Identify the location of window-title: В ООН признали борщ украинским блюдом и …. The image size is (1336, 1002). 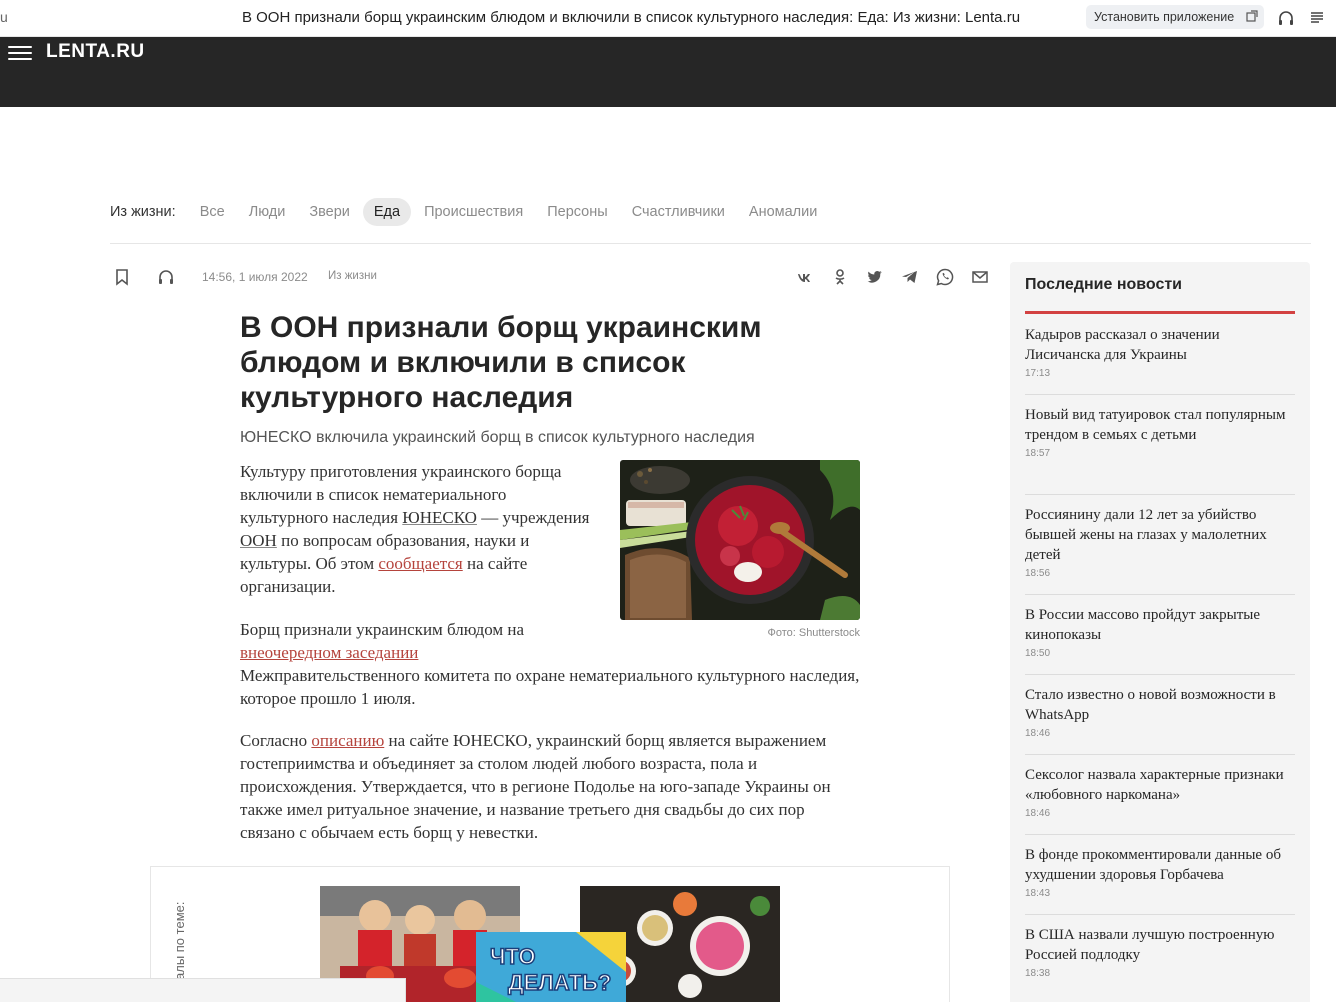
(631, 17).